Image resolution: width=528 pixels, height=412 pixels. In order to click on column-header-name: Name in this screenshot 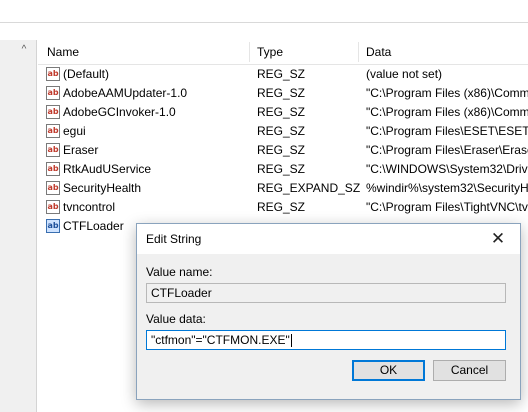, I will do `click(144, 52)`.